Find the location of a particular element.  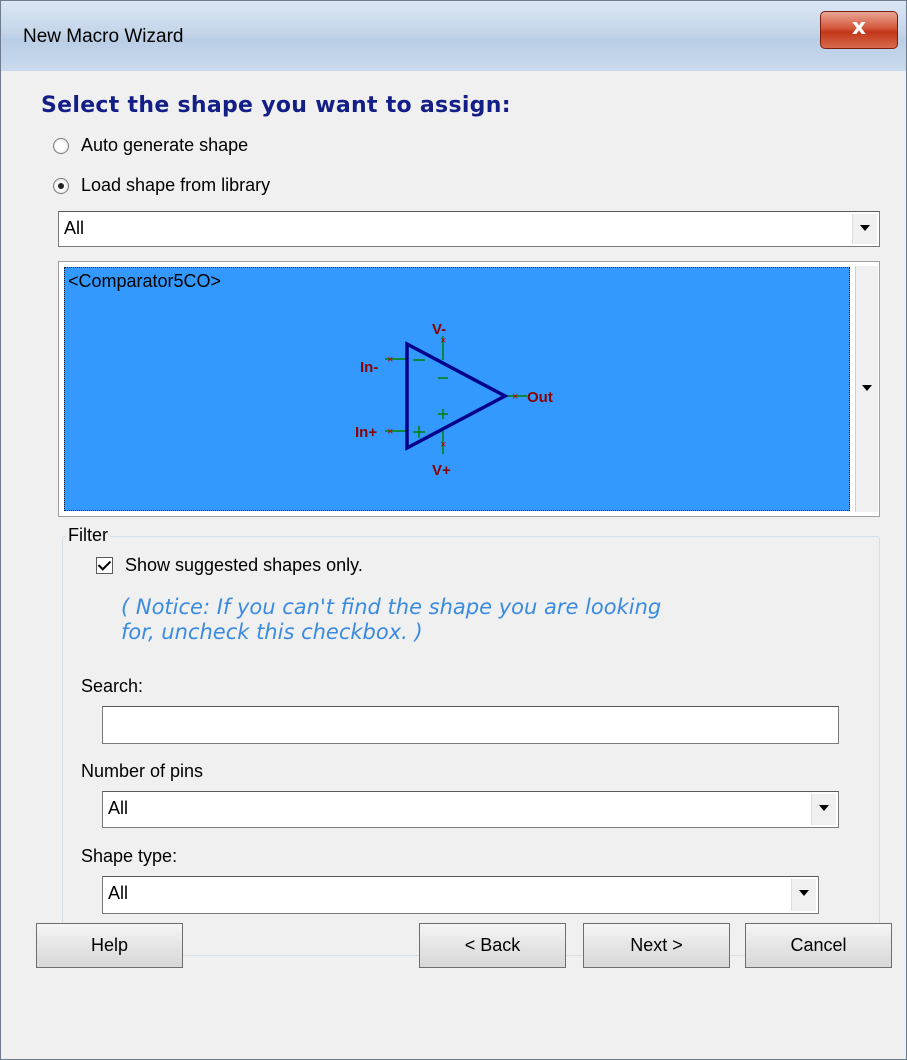

pin-label-out: Out is located at coordinates (540, 397).